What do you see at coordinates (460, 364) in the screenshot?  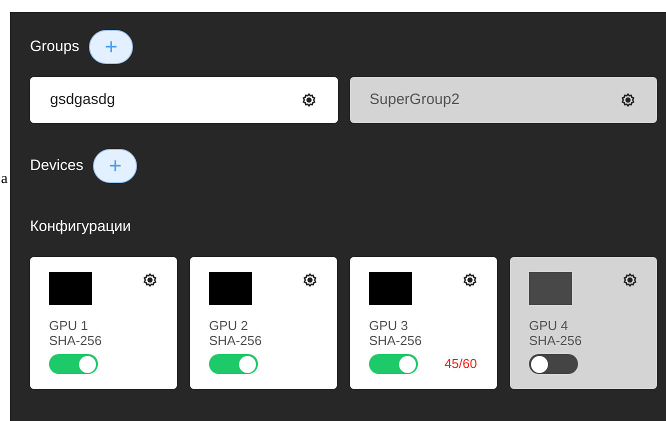 I see `counter-text: 45/60` at bounding box center [460, 364].